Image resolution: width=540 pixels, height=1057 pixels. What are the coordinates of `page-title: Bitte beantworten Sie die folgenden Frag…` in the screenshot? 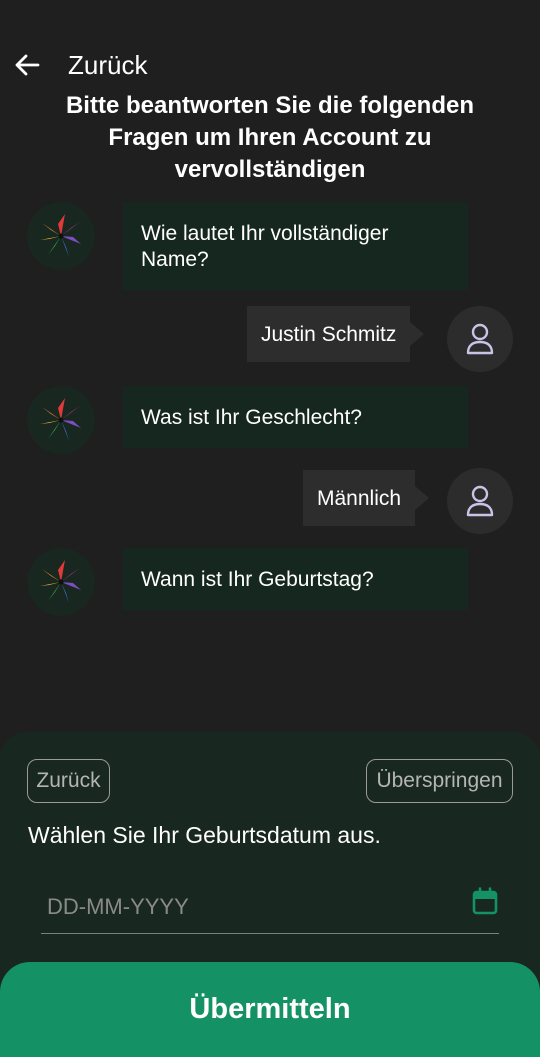 It's located at (270, 137).